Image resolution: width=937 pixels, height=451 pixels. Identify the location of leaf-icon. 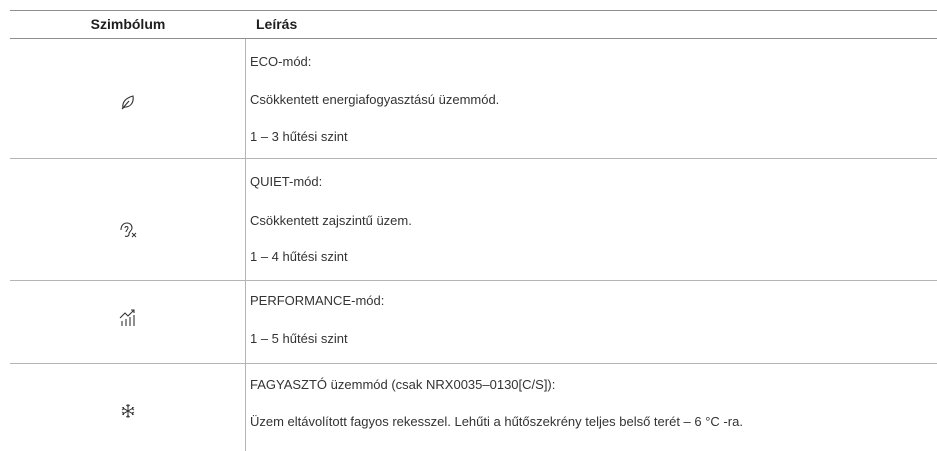
(128, 101).